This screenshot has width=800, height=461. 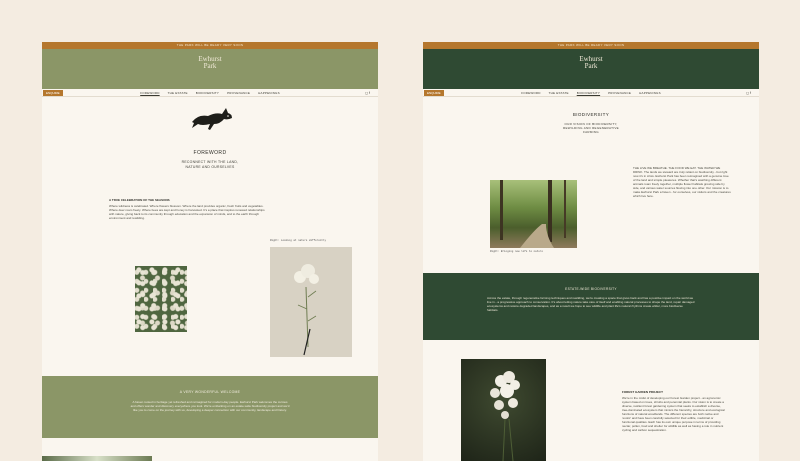 What do you see at coordinates (139, 200) in the screenshot?
I see `section-heading: A TRUE CELEBRATION OF THE SEASONS` at bounding box center [139, 200].